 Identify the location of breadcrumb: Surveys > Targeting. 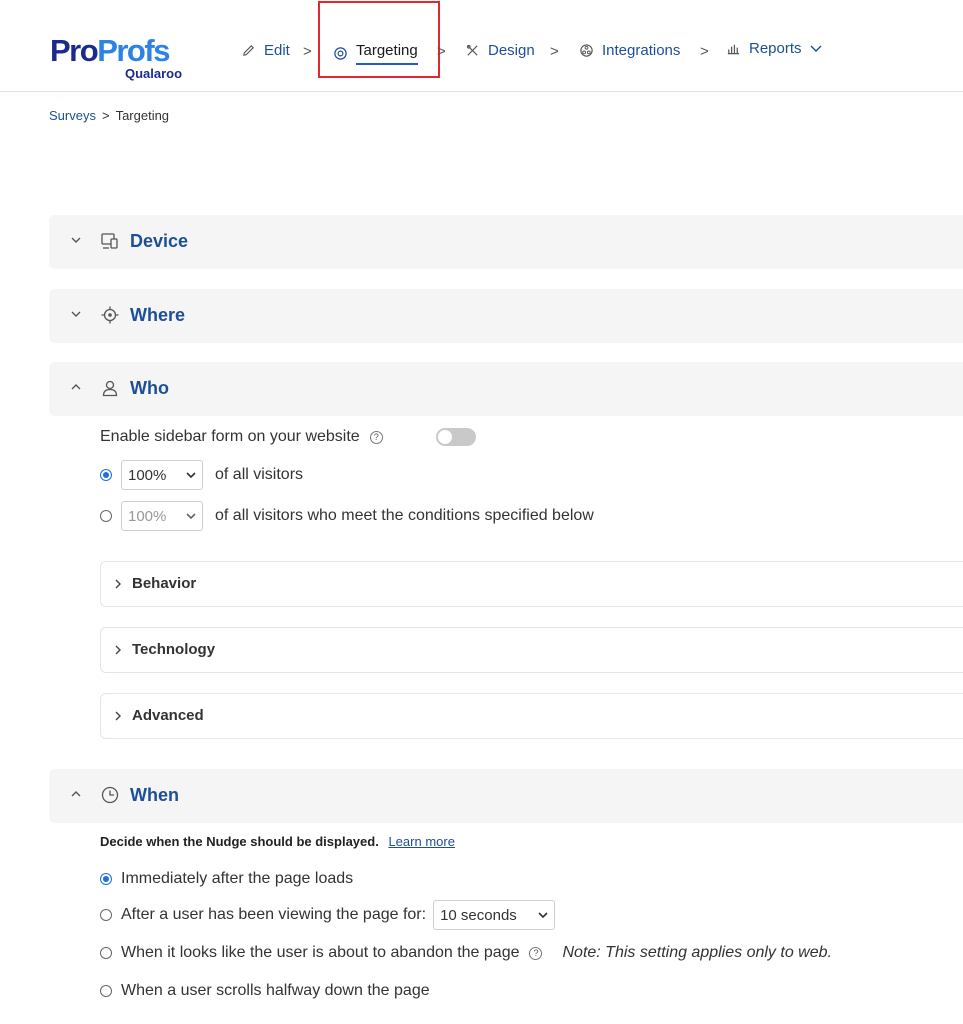
(109, 115).